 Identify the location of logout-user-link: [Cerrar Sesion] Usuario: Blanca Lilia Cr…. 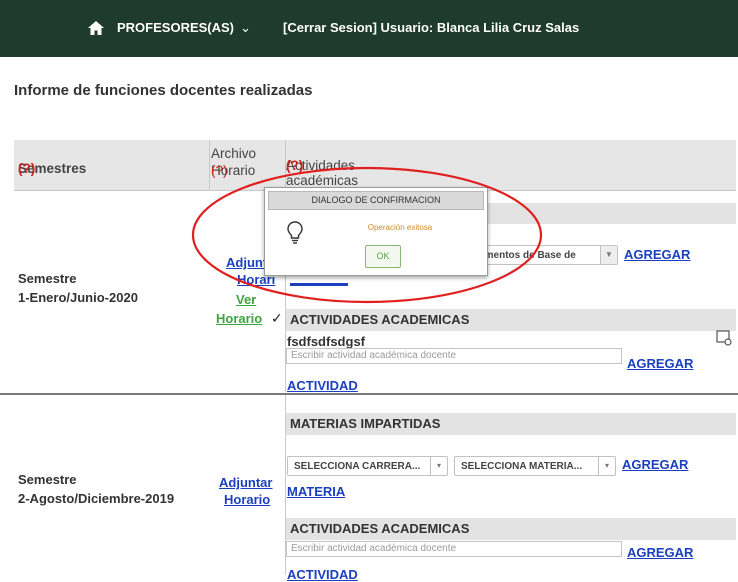
(431, 27).